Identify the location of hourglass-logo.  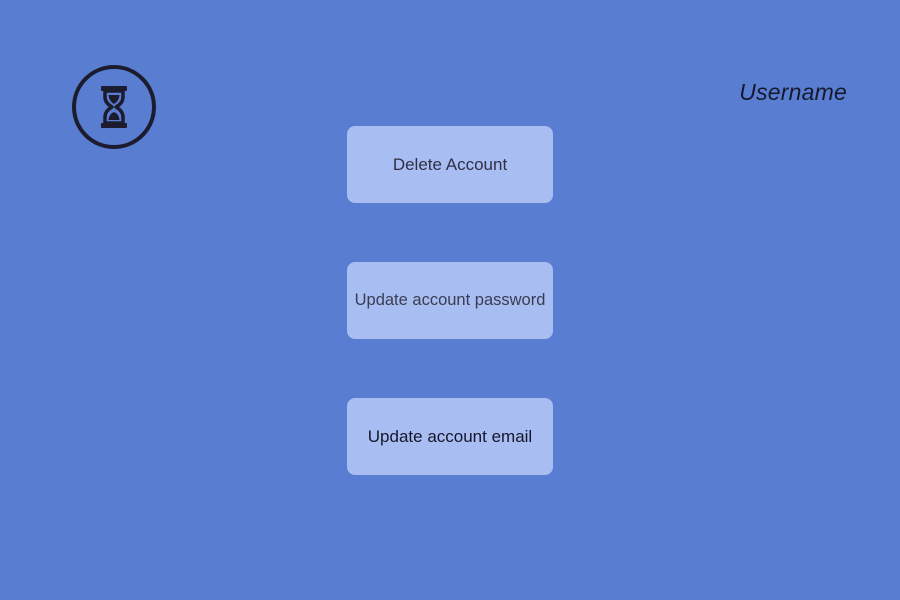
(114, 107).